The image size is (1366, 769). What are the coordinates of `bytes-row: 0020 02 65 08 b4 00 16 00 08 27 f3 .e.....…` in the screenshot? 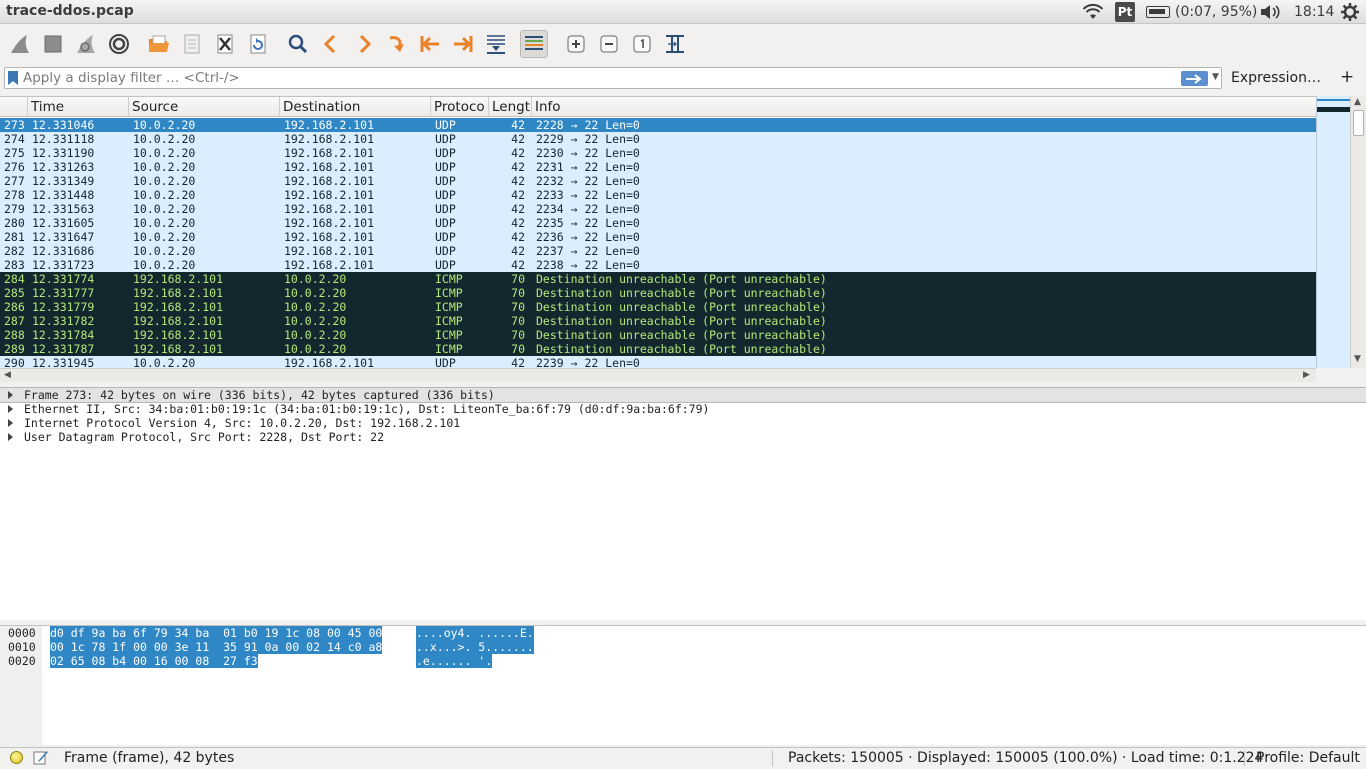 It's located at (683, 661).